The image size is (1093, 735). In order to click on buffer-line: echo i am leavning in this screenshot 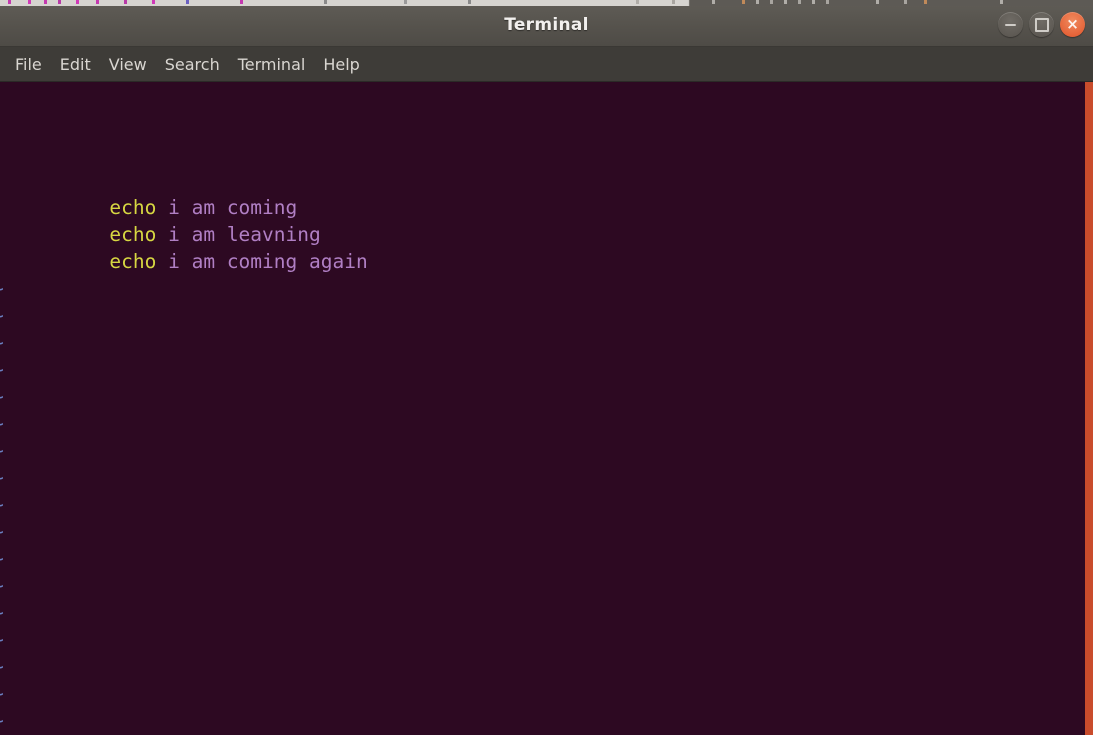, I will do `click(160, 220)`.